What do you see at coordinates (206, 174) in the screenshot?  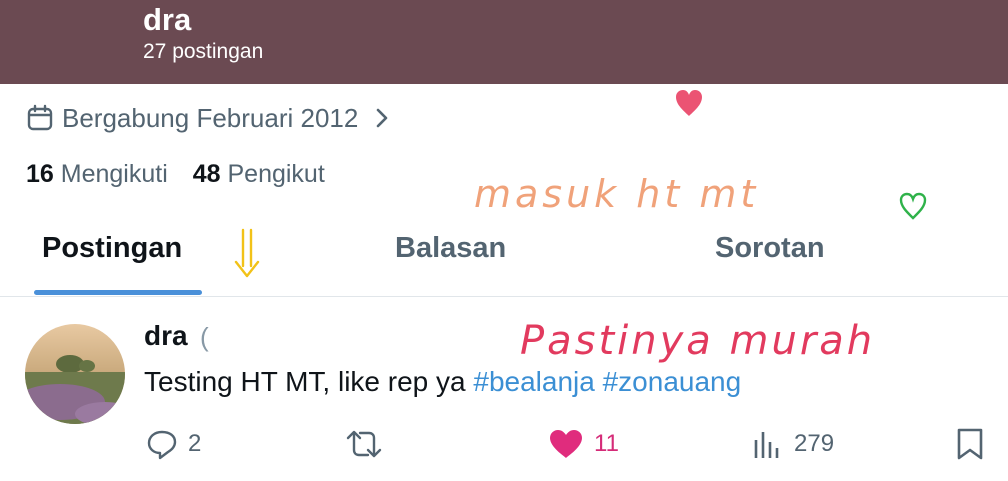 I see `followers-count: 48` at bounding box center [206, 174].